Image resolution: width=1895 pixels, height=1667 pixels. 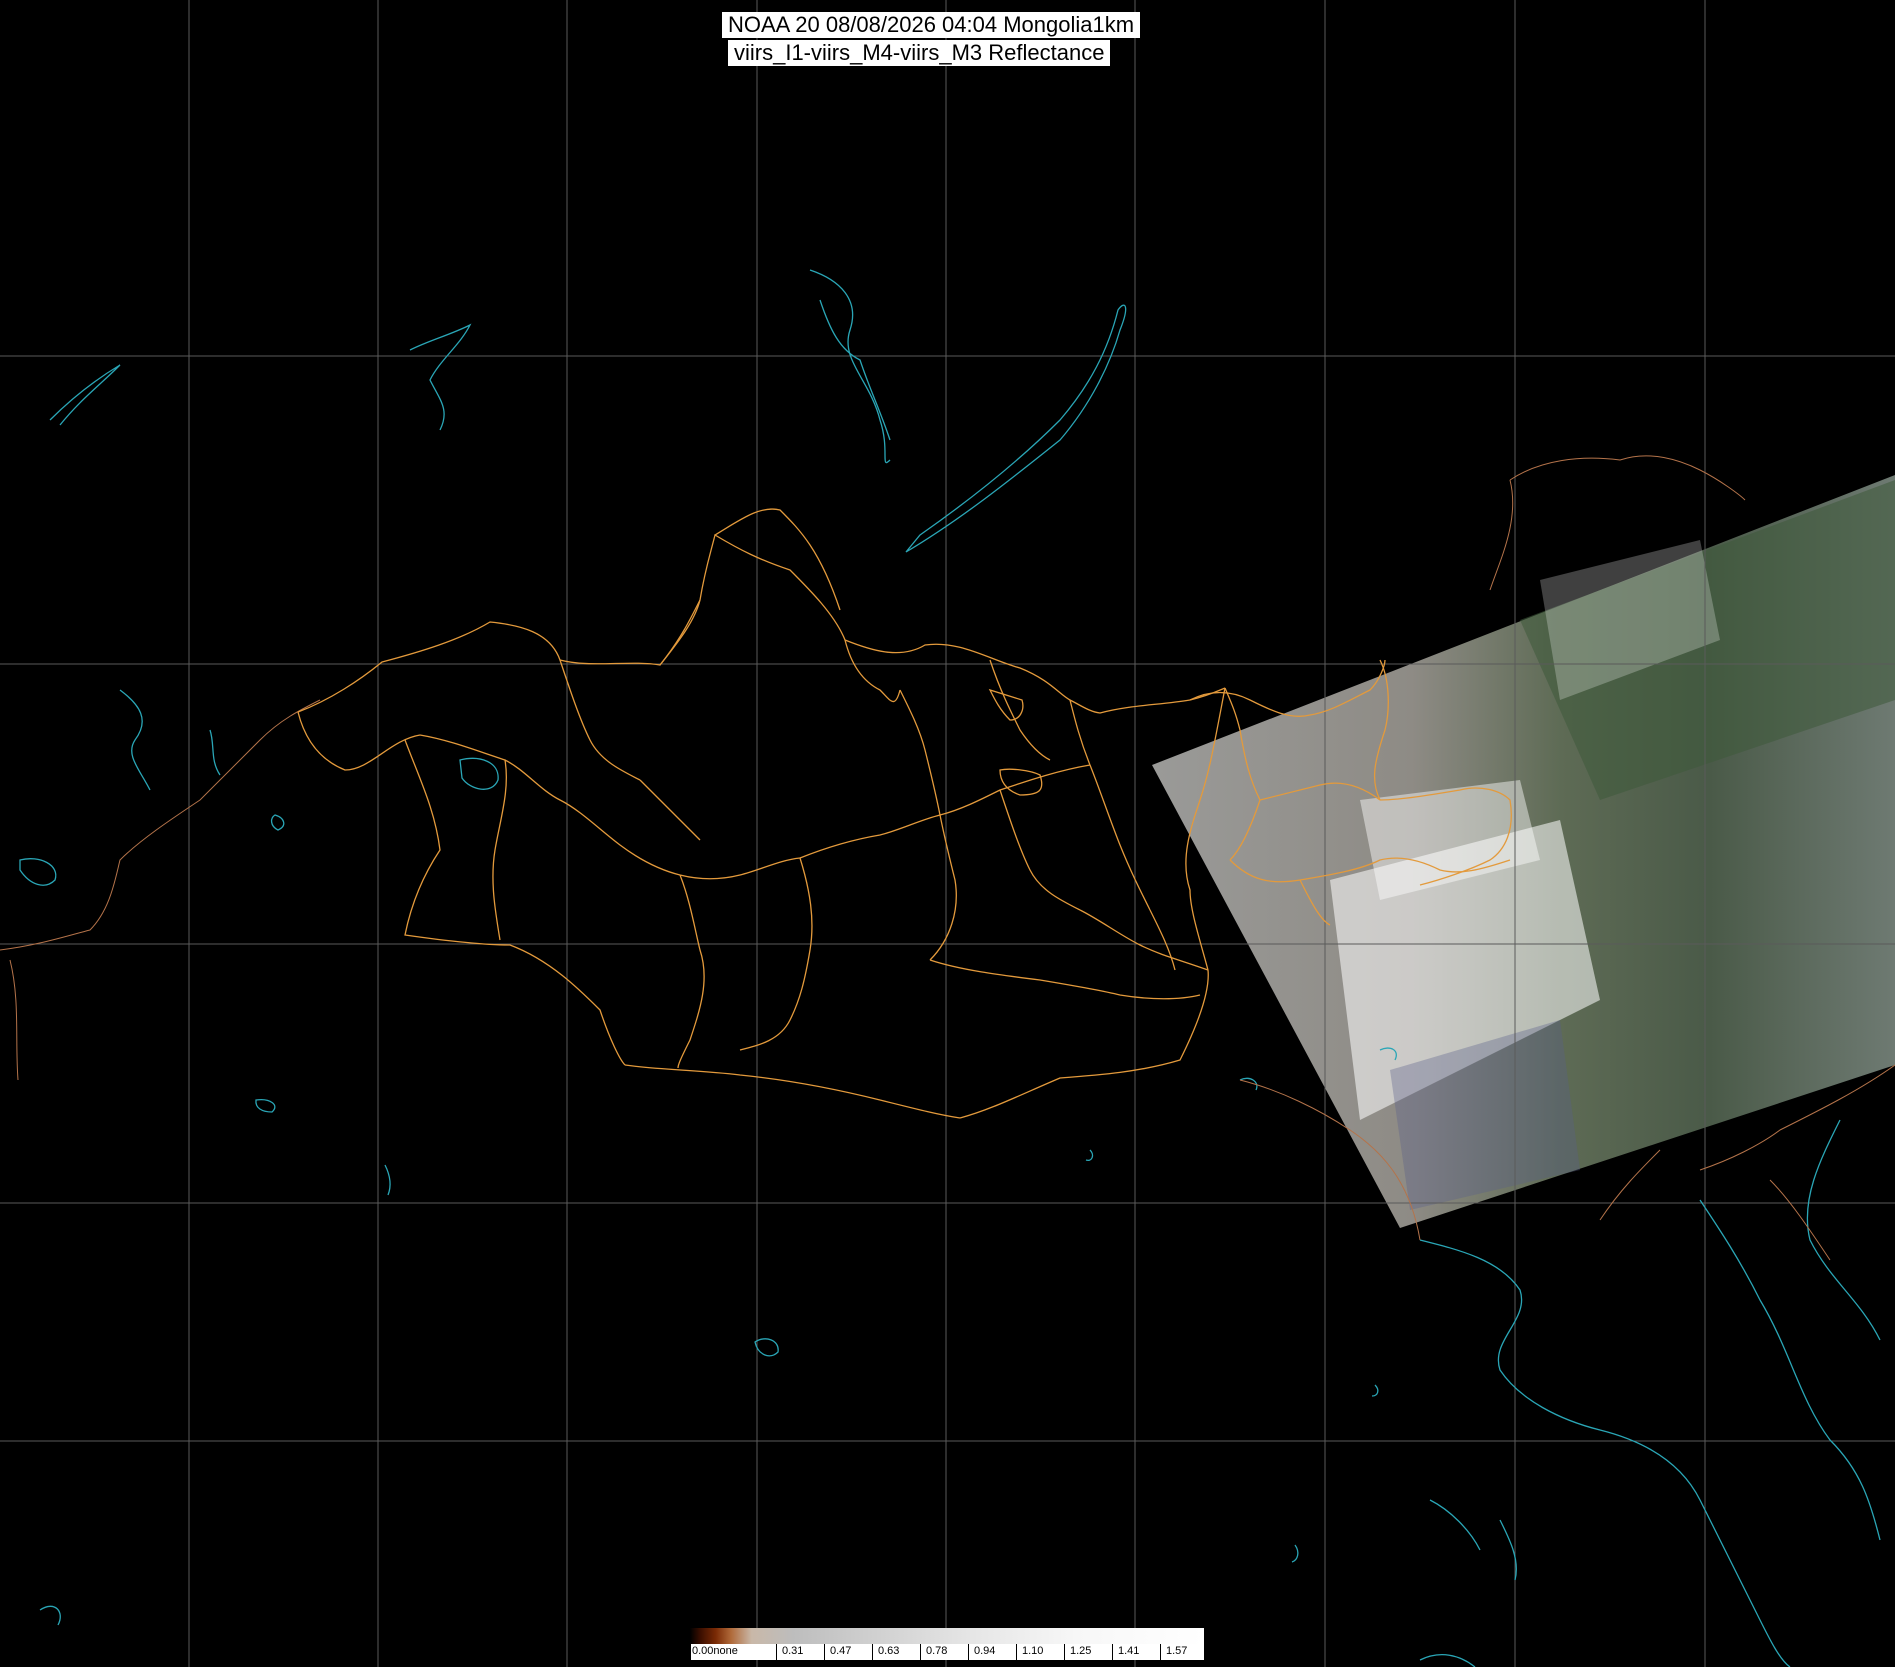 What do you see at coordinates (889, 1651) in the screenshot?
I see `colorbar-label: 0.63` at bounding box center [889, 1651].